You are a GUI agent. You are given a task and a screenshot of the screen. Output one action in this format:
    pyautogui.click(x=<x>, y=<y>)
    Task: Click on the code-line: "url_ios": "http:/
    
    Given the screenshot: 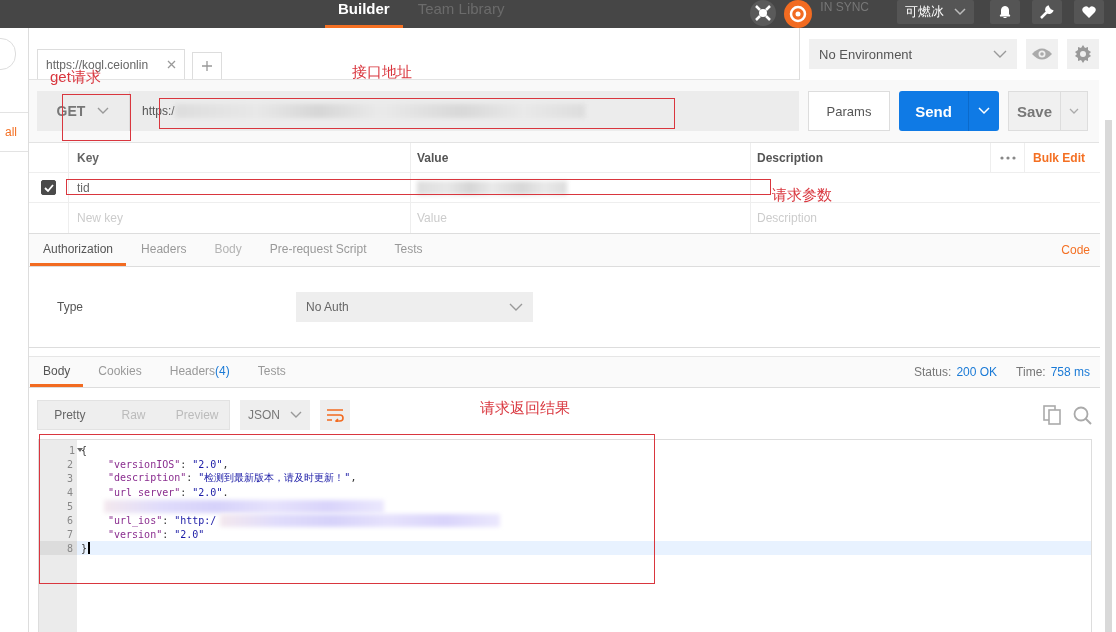 What is the action you would take?
    pyautogui.click(x=162, y=520)
    